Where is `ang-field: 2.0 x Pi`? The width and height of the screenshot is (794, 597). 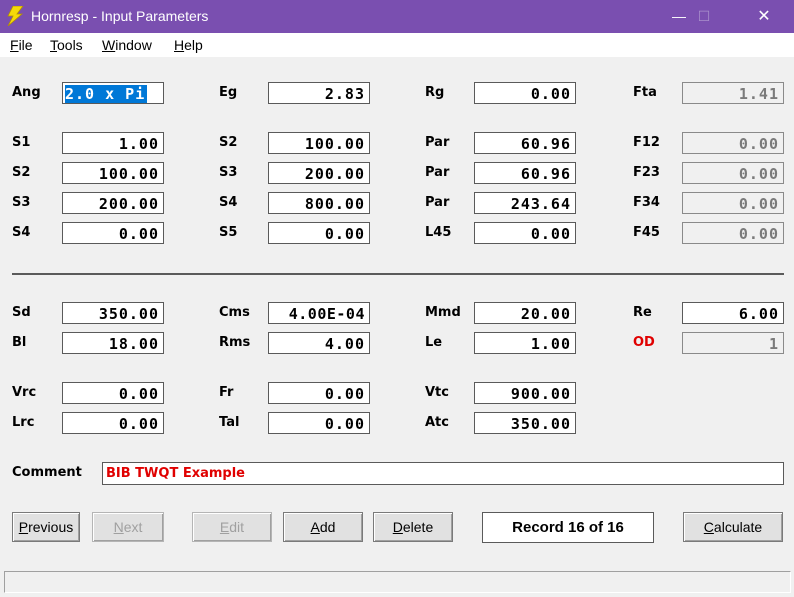 ang-field: 2.0 x Pi is located at coordinates (113, 93).